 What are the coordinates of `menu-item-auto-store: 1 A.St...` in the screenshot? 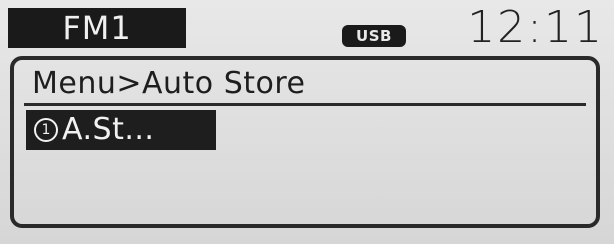 It's located at (121, 130).